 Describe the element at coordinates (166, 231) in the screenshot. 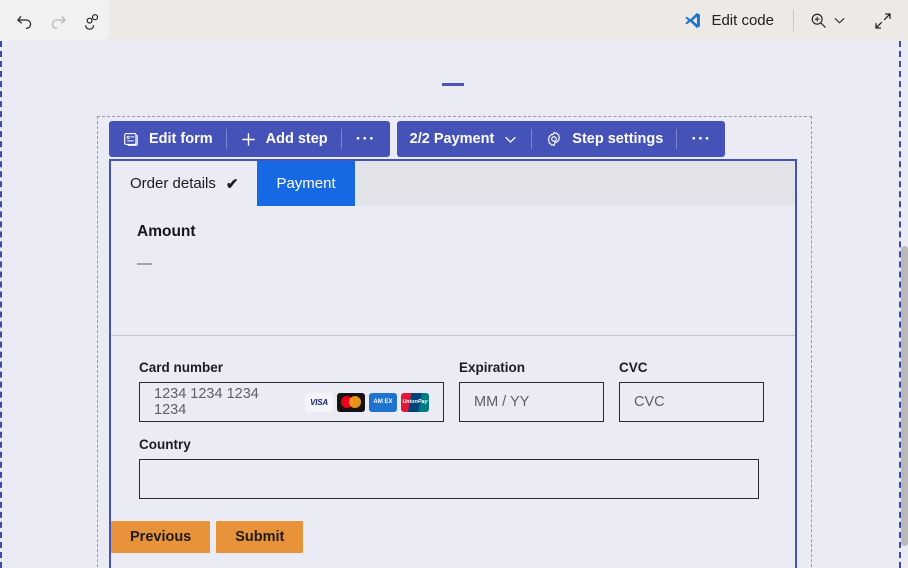

I see `amount-label: Amount` at that location.